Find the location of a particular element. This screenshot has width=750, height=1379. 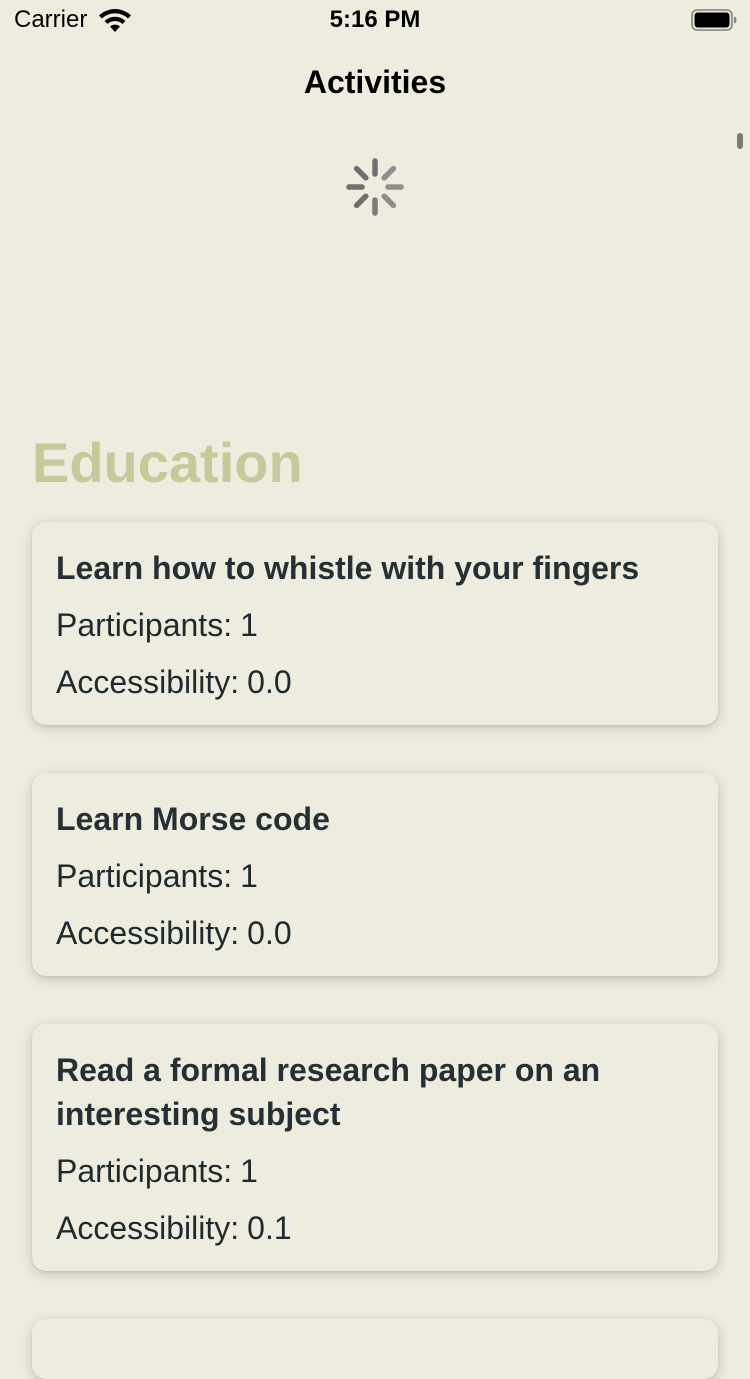

accessibility-row: Accessibility: 0.1 is located at coordinates (375, 1228).